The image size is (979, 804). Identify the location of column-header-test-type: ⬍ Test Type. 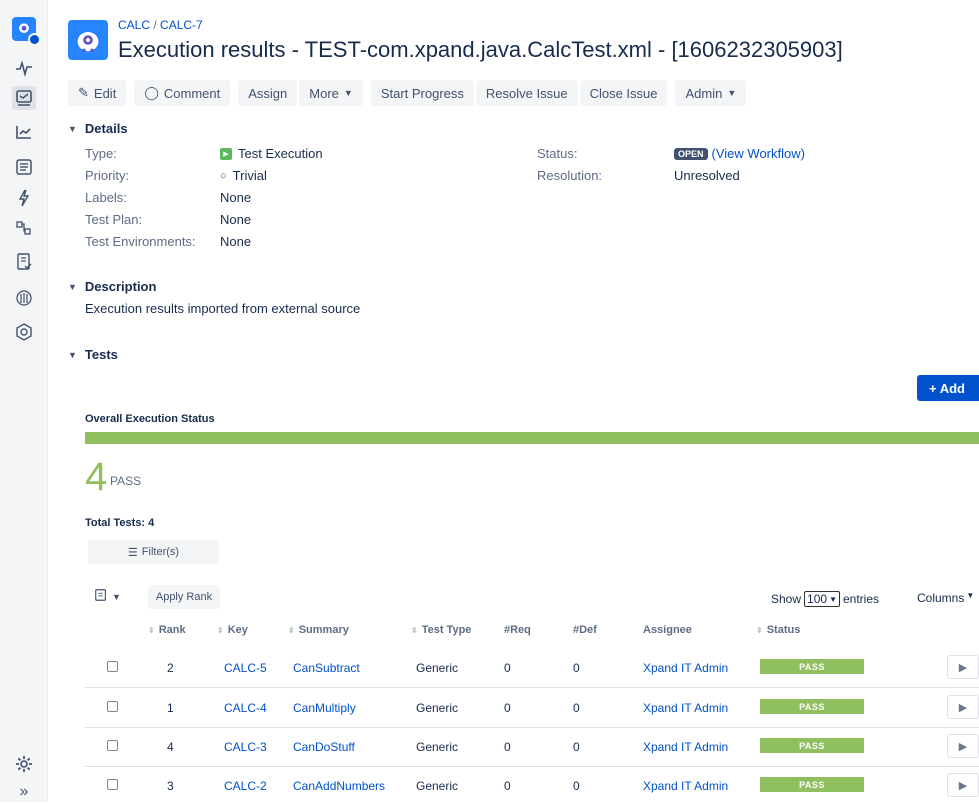
(441, 630).